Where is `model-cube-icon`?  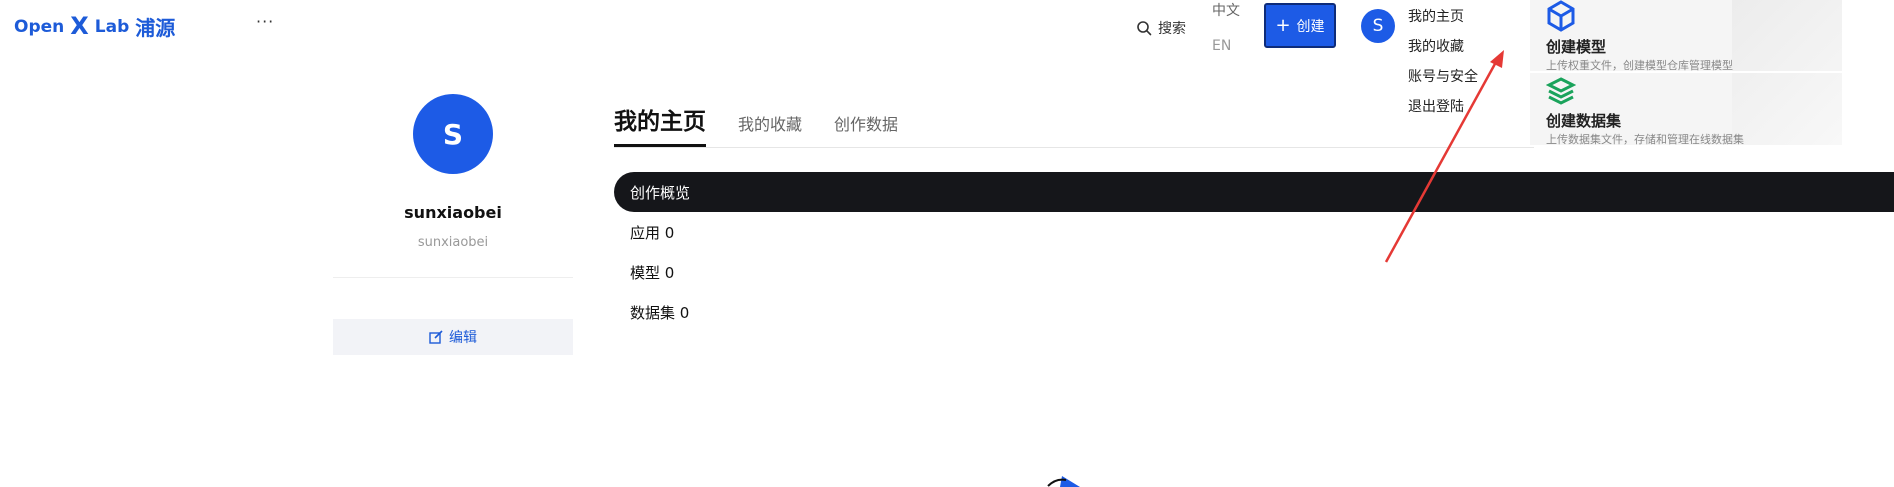
model-cube-icon is located at coordinates (1561, 16).